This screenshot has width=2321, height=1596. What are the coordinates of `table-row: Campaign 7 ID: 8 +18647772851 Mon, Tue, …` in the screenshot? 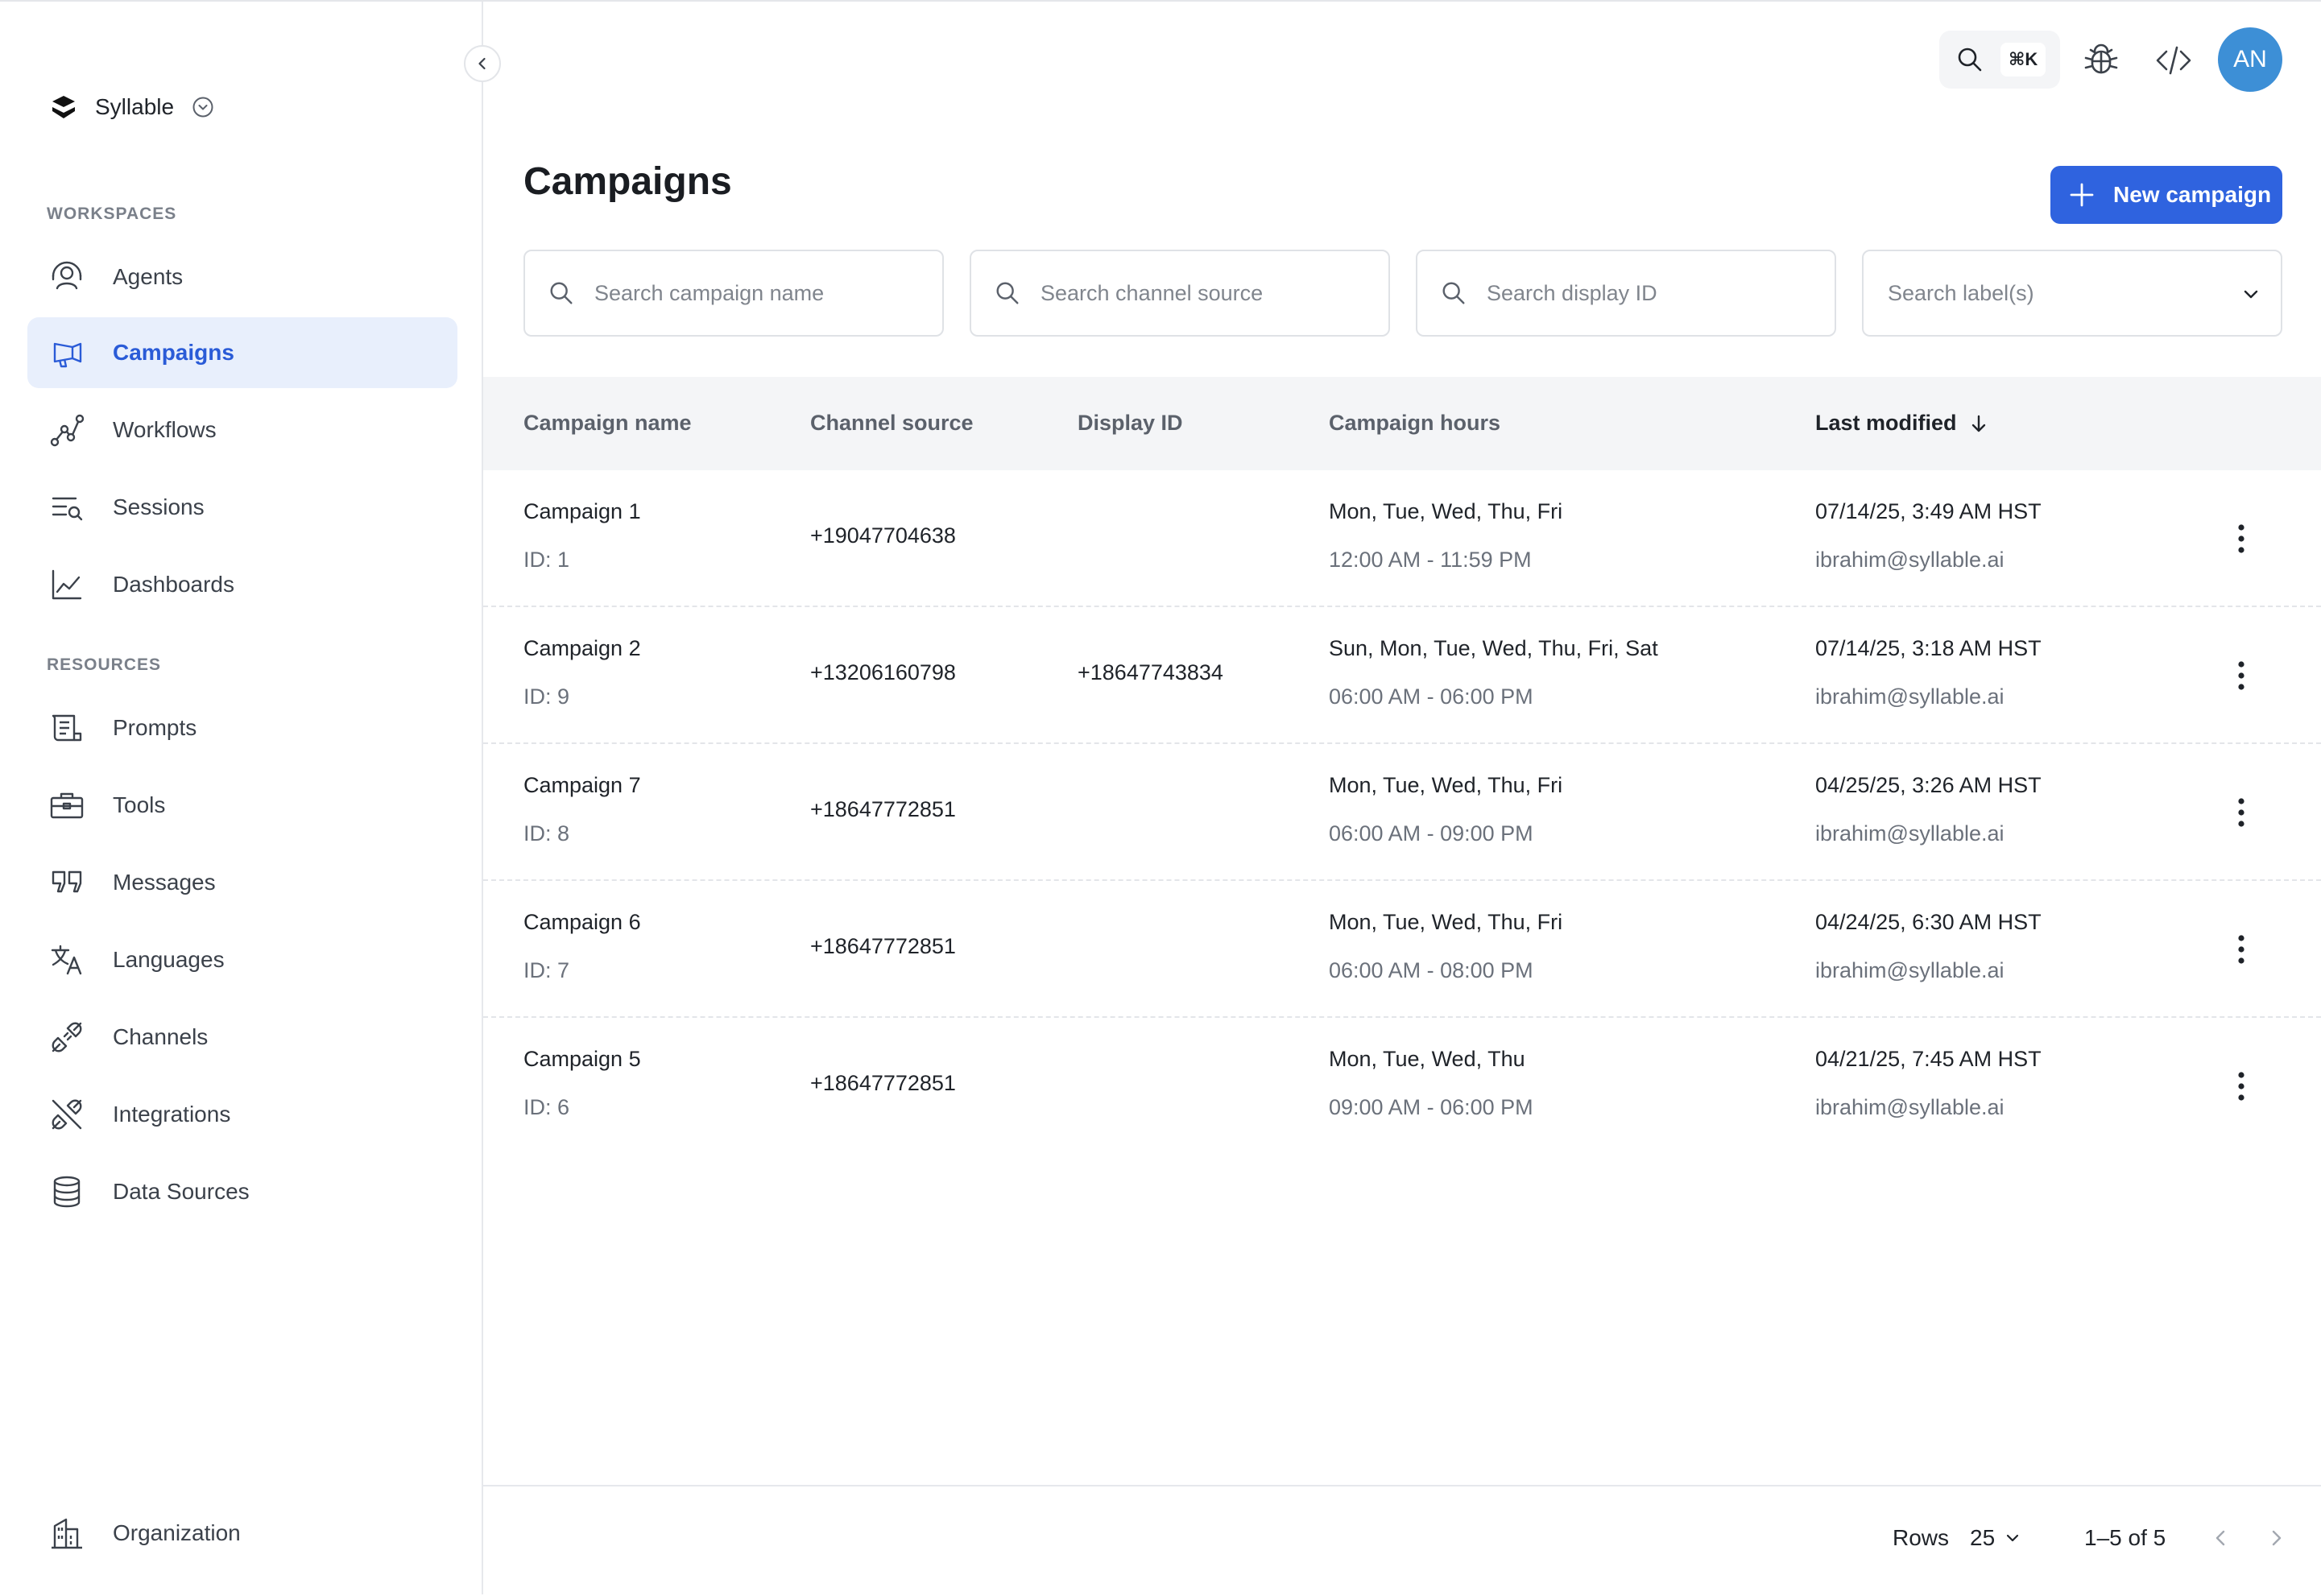 It's located at (1402, 812).